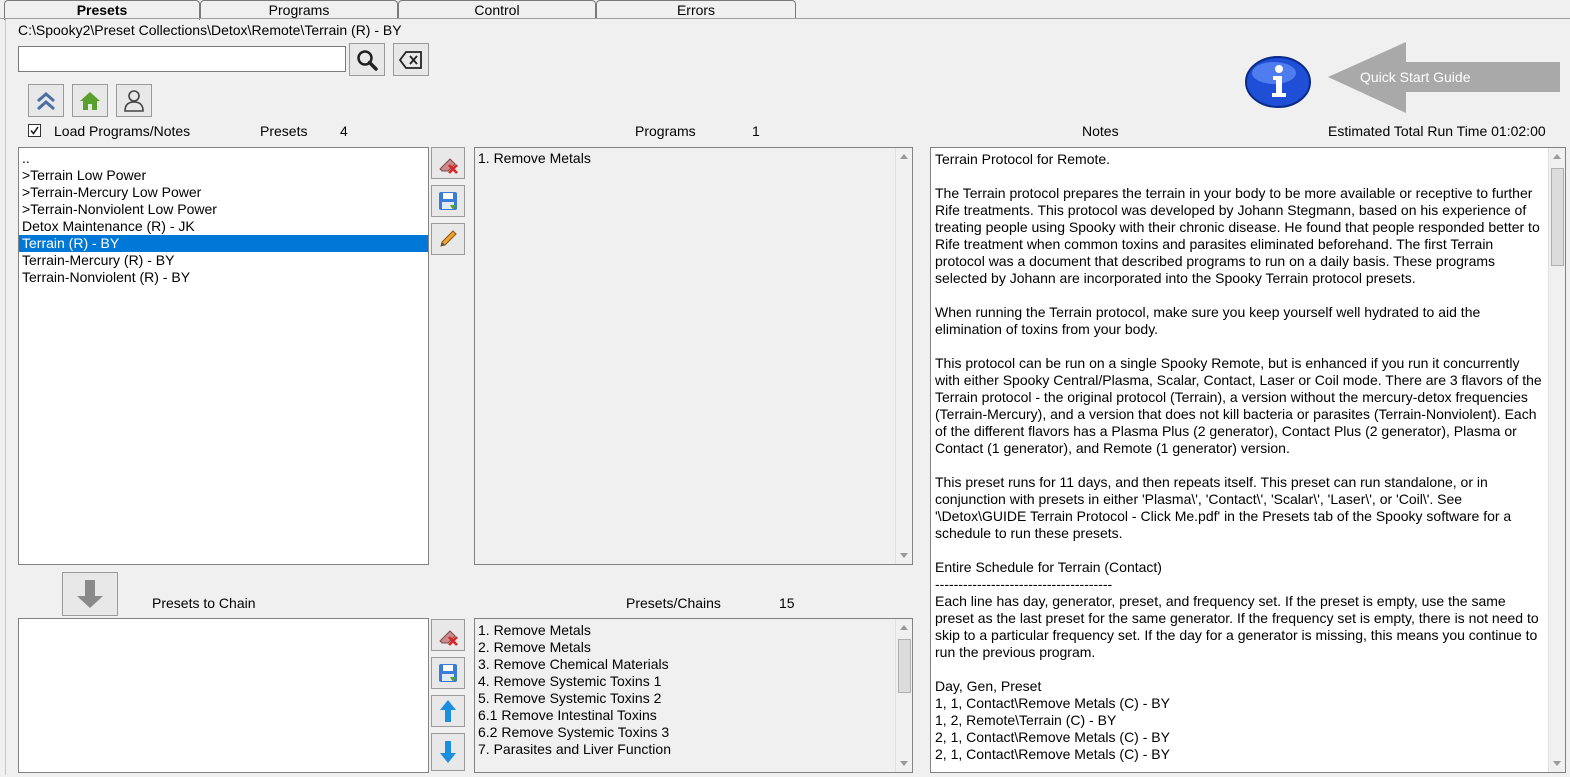  I want to click on checkmark-icon, so click(34, 130).